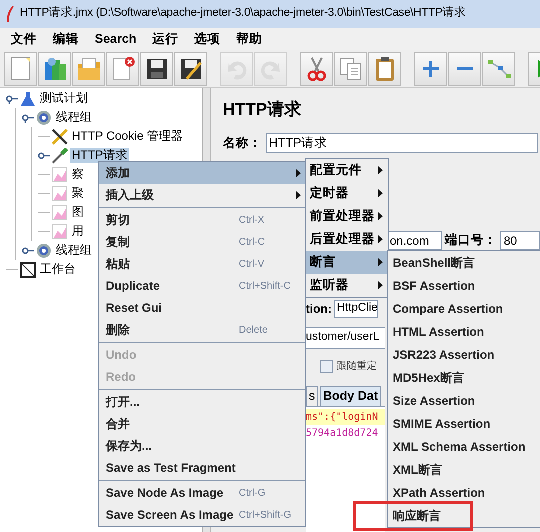  Describe the element at coordinates (78, 212) in the screenshot. I see `tree-node: 图` at that location.